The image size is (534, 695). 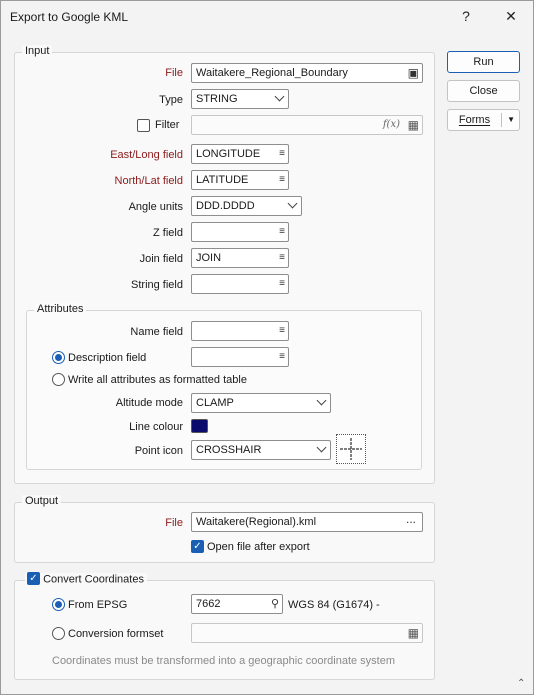 What do you see at coordinates (155, 207) in the screenshot?
I see `angle-label: Angle units` at bounding box center [155, 207].